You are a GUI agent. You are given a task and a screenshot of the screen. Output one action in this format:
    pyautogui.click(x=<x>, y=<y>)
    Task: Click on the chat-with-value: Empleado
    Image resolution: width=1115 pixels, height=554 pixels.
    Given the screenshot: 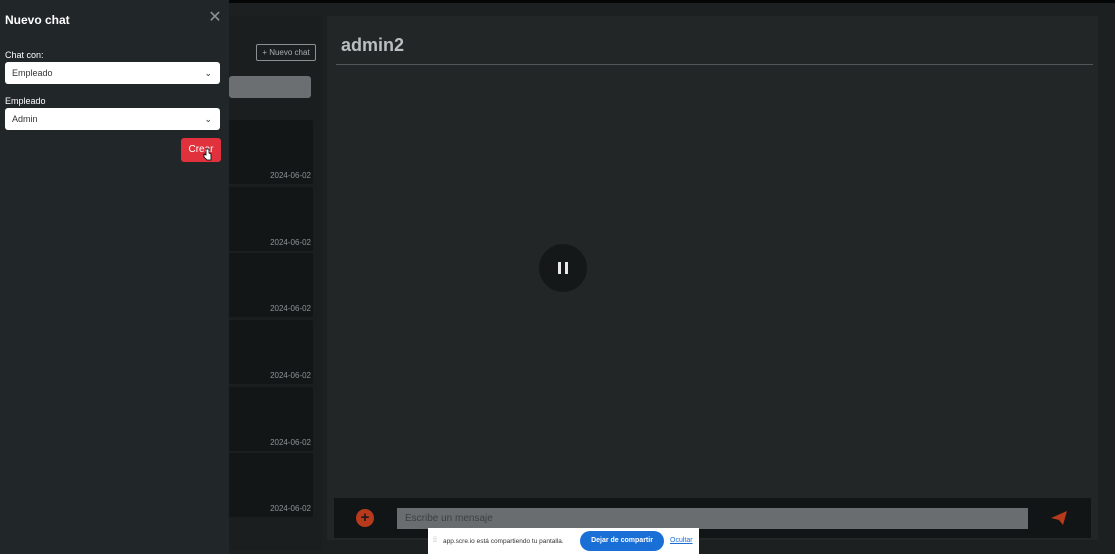 What is the action you would take?
    pyautogui.click(x=32, y=73)
    